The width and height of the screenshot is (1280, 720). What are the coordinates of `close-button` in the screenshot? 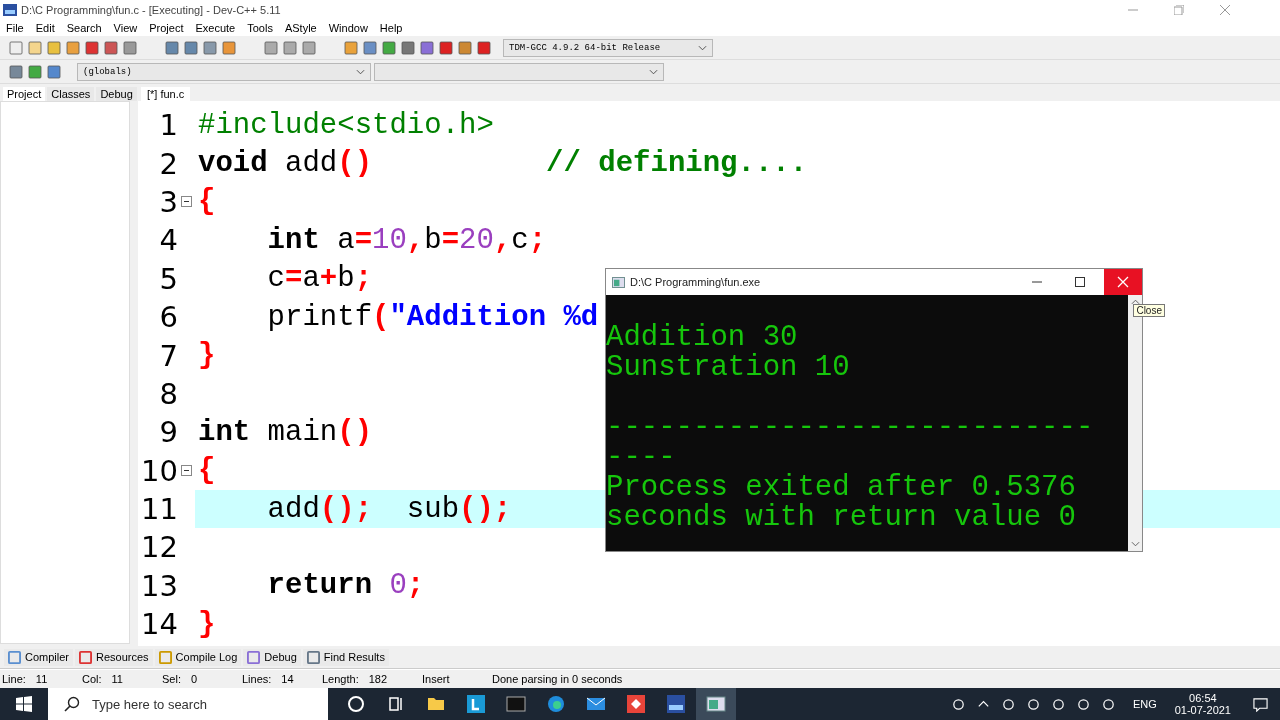 It's located at (1123, 282).